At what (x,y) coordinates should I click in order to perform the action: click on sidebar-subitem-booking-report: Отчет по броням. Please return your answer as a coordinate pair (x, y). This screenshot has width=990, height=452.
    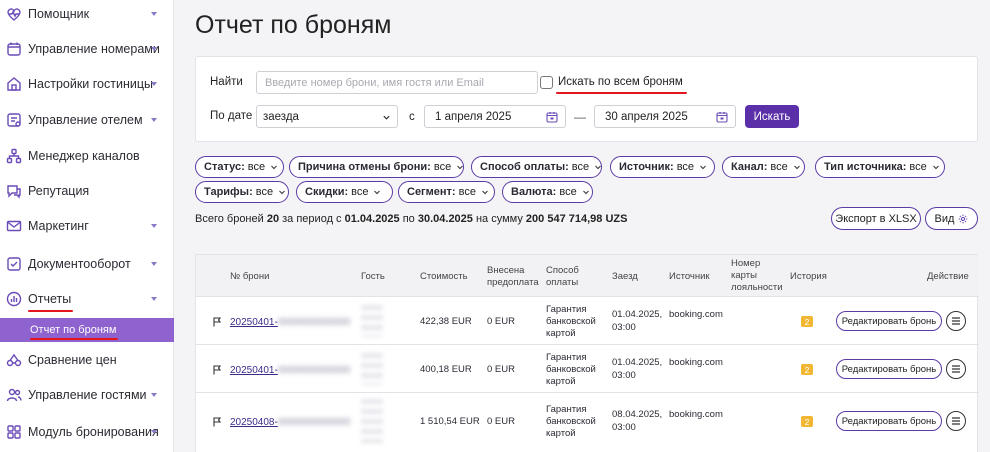
    Looking at the image, I should click on (87, 330).